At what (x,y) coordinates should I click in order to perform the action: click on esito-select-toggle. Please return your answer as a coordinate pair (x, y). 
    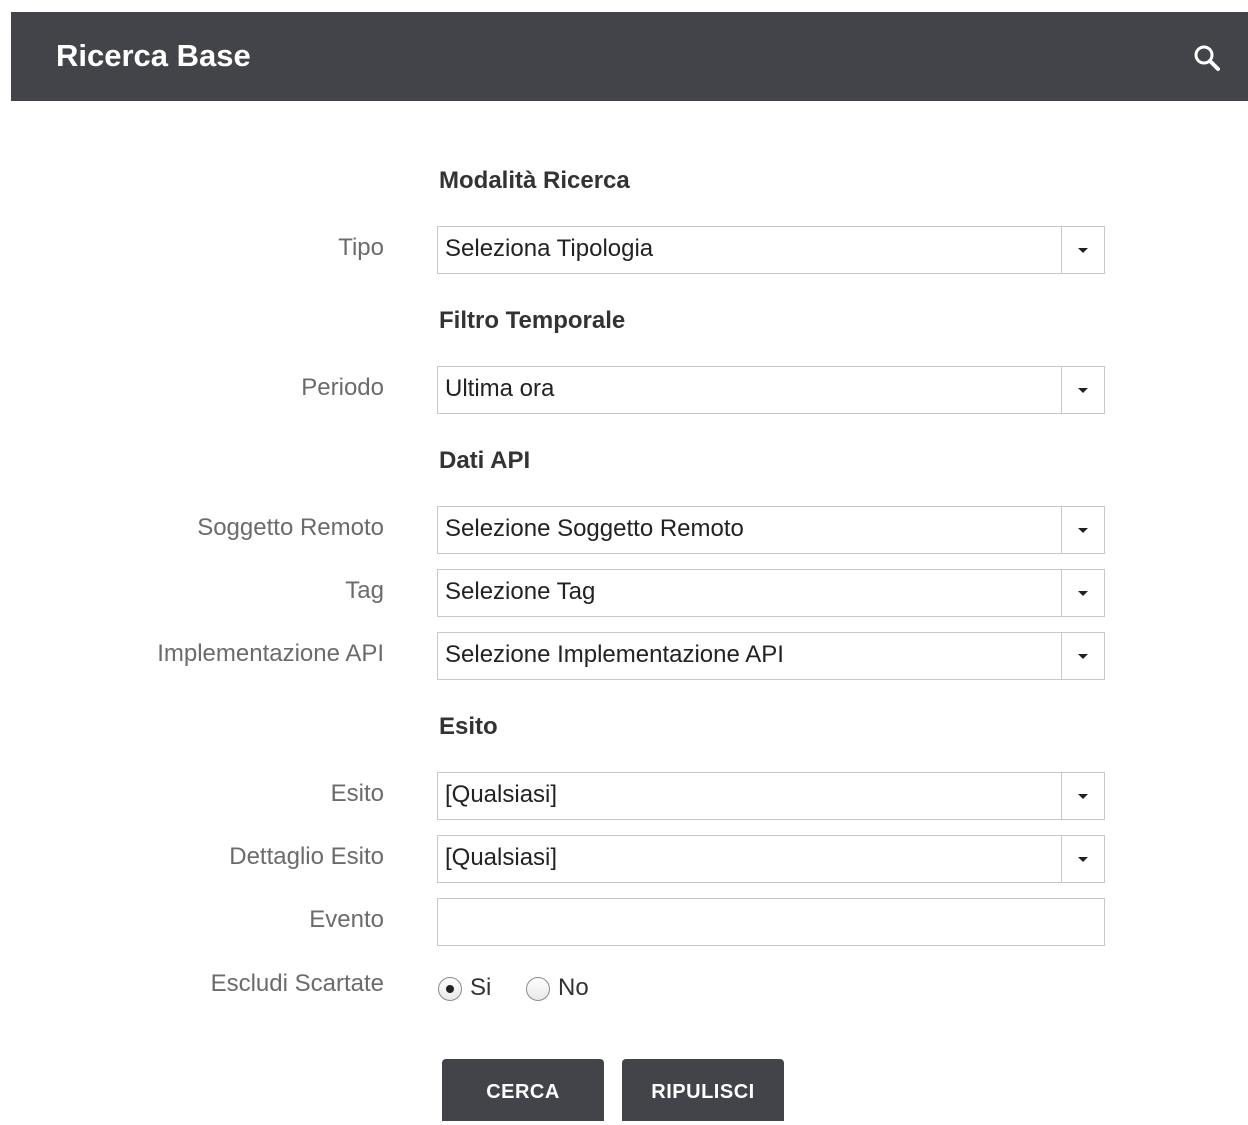
    Looking at the image, I should click on (1082, 796).